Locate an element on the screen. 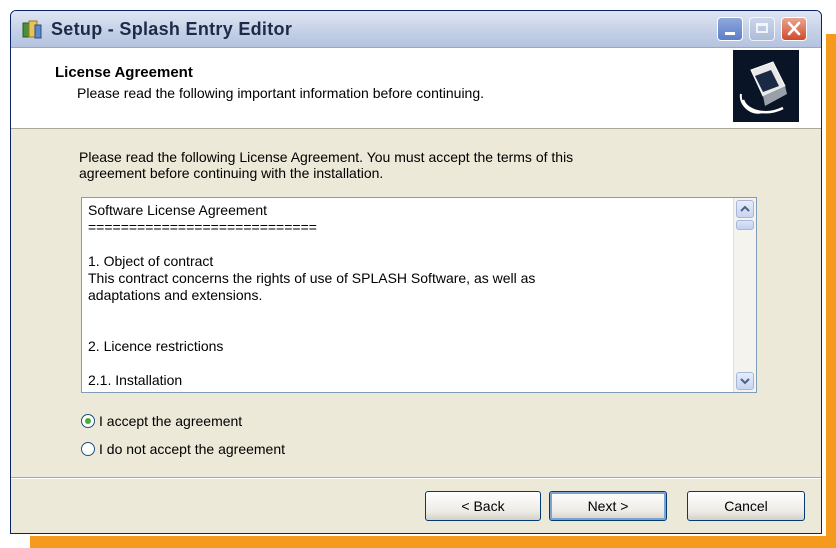 Image resolution: width=836 pixels, height=548 pixels. minimize-button is located at coordinates (730, 29).